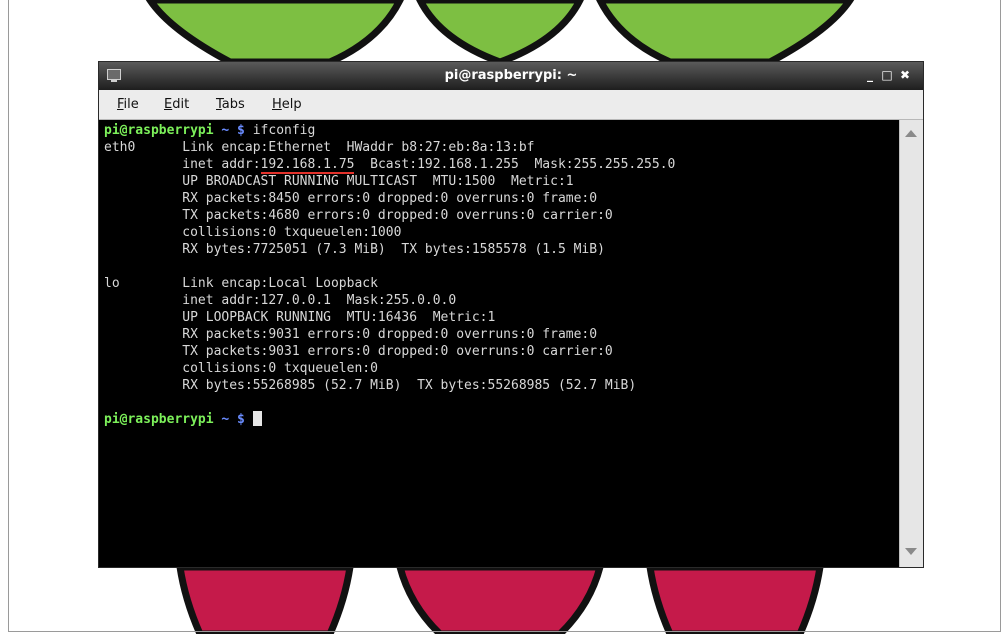 Image resolution: width=1003 pixels, height=634 pixels. I want to click on typed-command: ifconfig, so click(284, 130).